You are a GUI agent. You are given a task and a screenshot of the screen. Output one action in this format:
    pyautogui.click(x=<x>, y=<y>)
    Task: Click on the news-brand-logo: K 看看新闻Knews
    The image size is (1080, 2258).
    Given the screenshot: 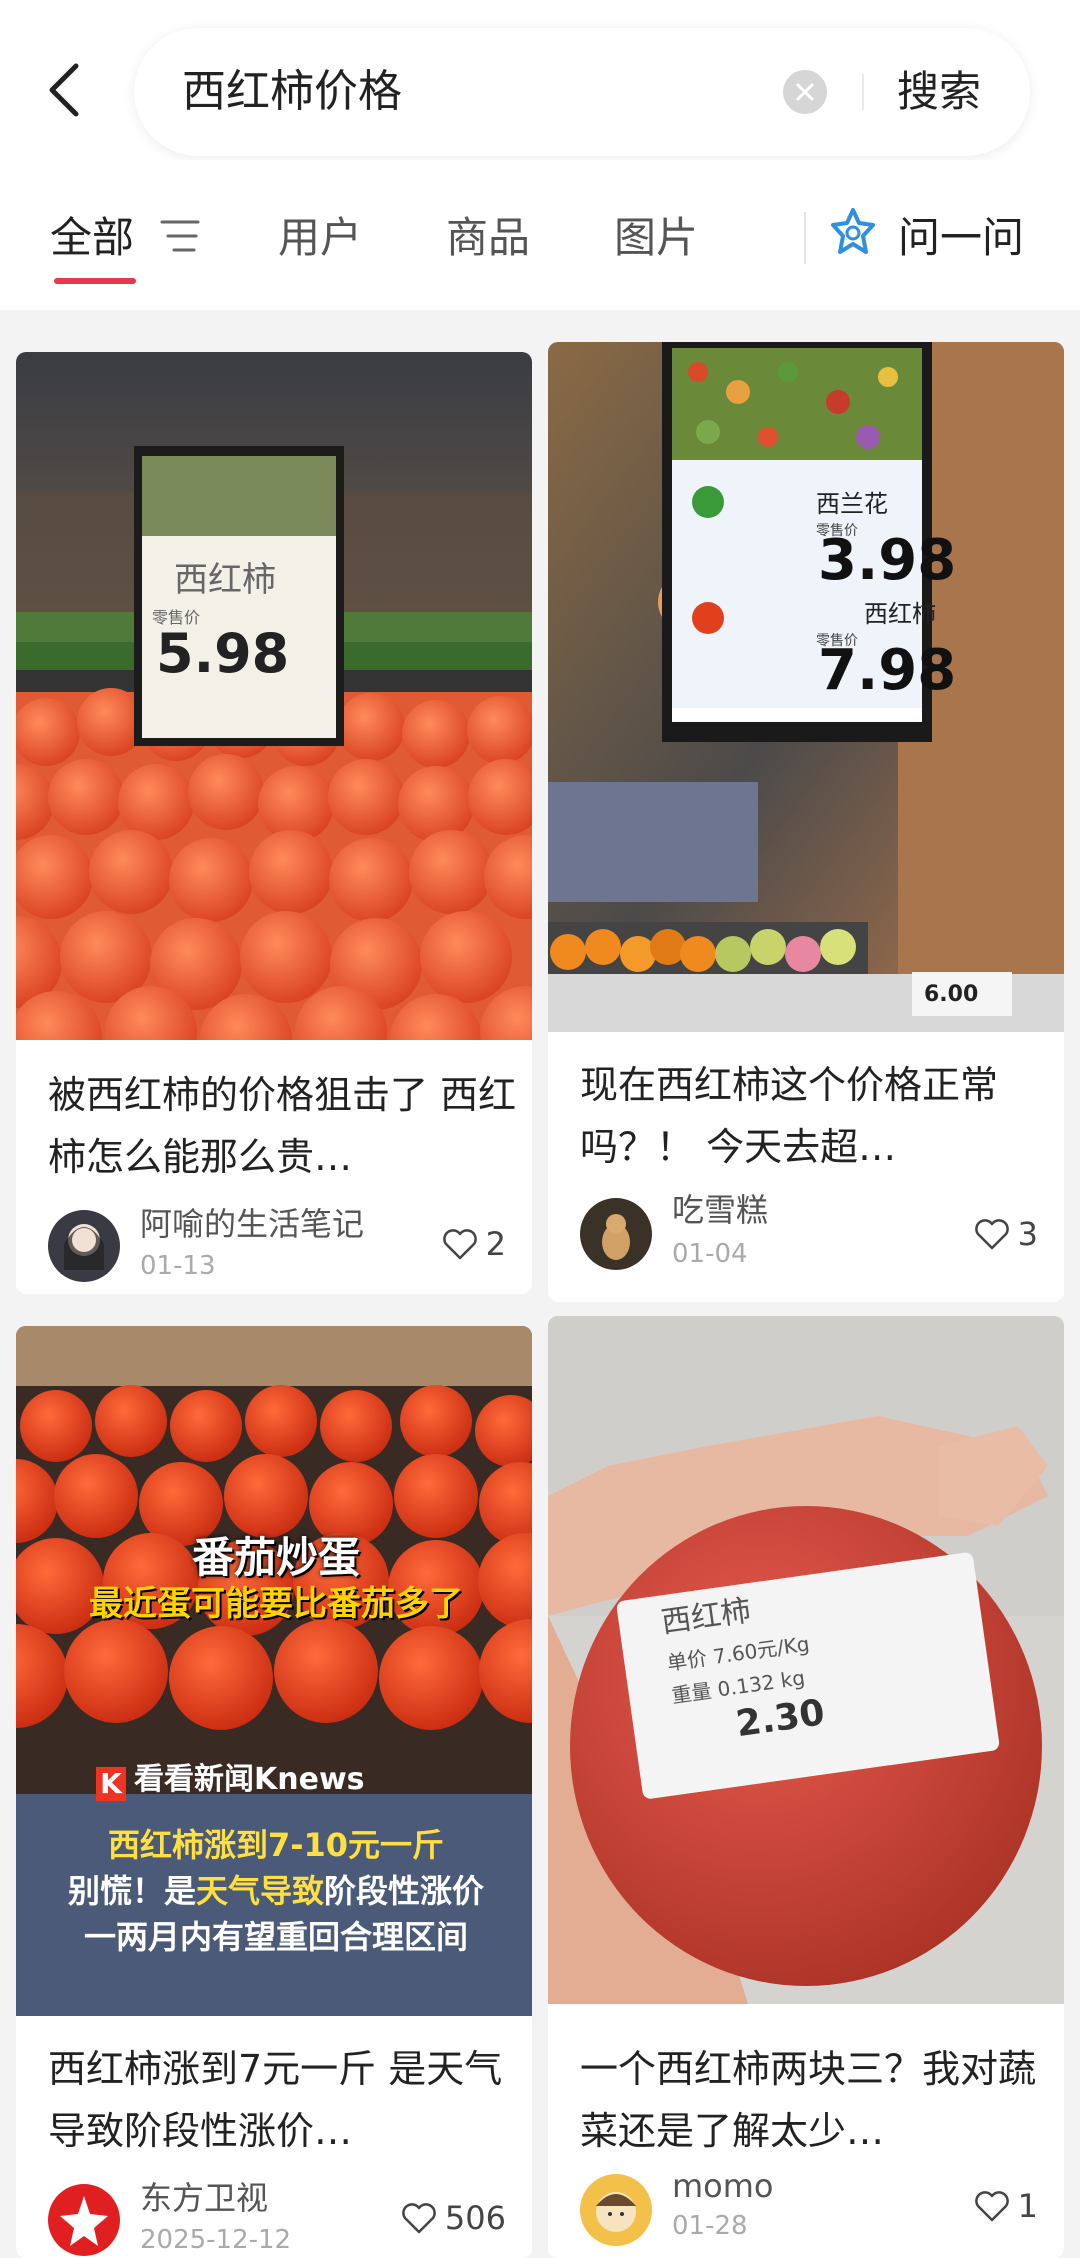 What is the action you would take?
    pyautogui.click(x=230, y=1777)
    